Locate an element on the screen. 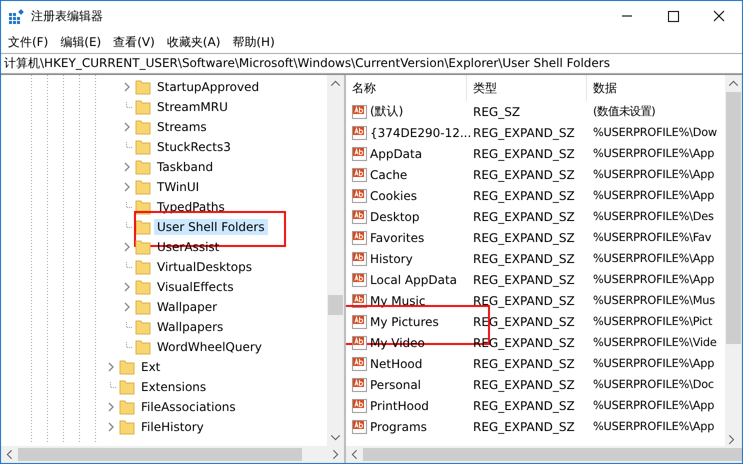 The height and width of the screenshot is (464, 743). tree-item: VirtualDesktops is located at coordinates (204, 267).